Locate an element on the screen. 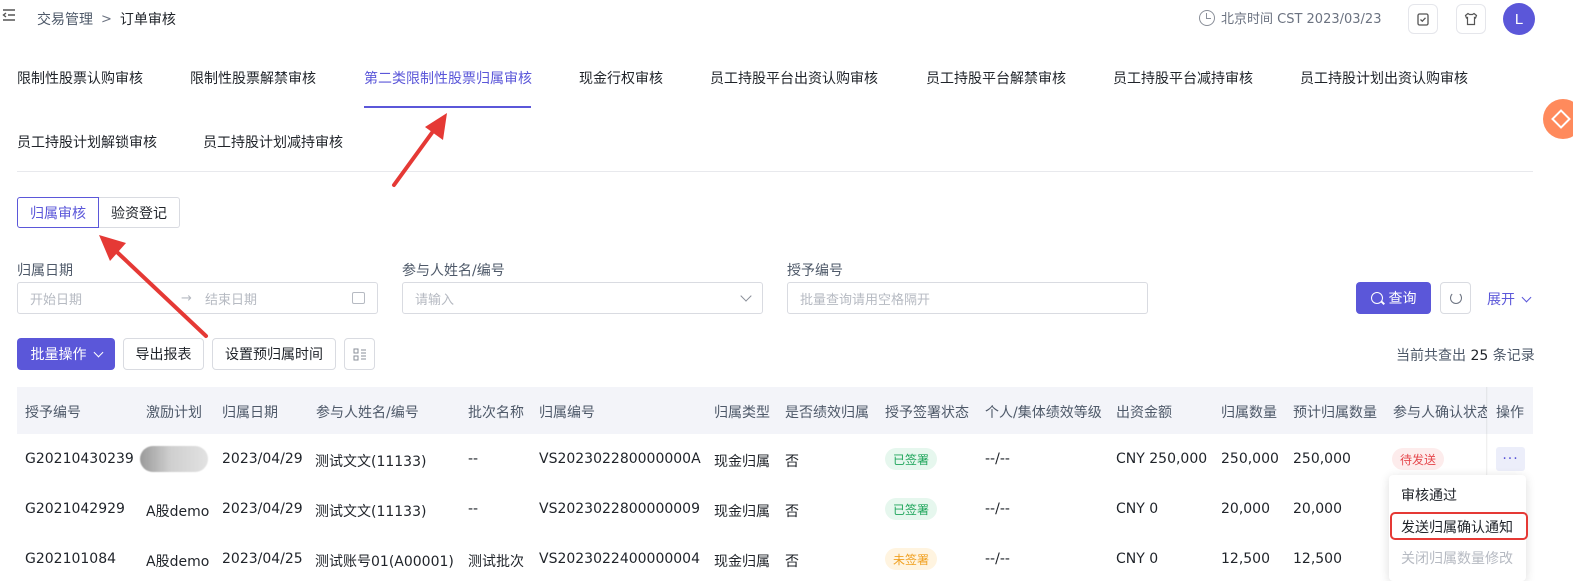 The image size is (1573, 581). col-grant-number: 授予编号 is located at coordinates (53, 413).